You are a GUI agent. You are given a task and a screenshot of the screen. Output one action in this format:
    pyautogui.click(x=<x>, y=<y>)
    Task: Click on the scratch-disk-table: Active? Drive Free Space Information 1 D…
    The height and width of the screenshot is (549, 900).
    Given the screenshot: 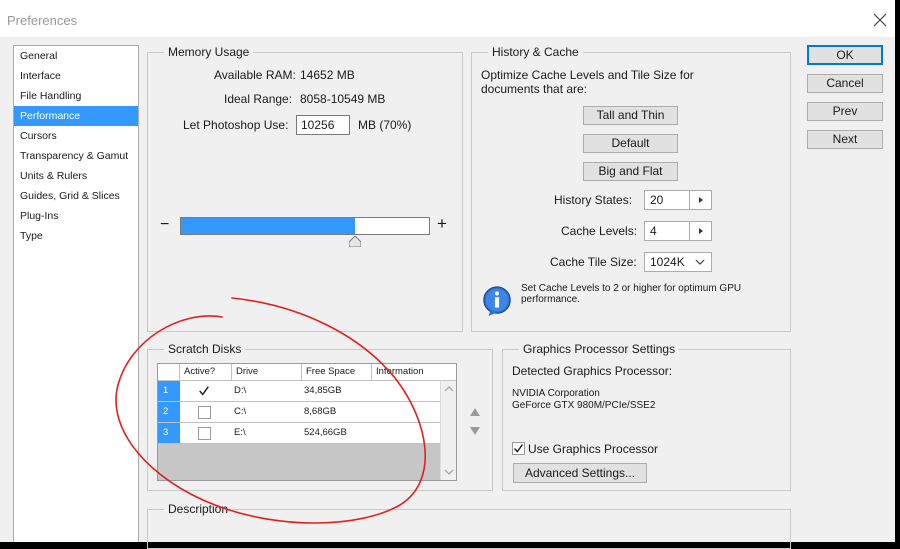 What is the action you would take?
    pyautogui.click(x=307, y=422)
    